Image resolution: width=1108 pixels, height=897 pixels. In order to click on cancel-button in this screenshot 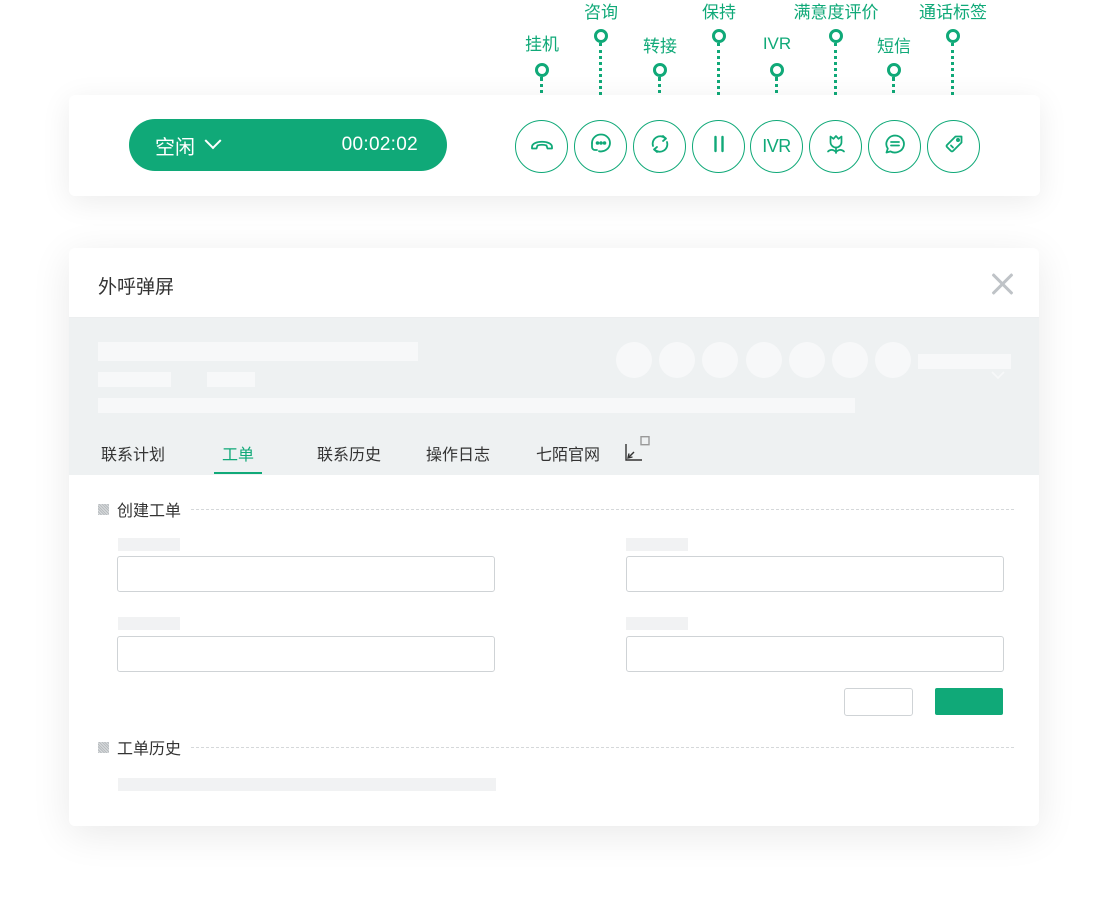, I will do `click(878, 702)`.